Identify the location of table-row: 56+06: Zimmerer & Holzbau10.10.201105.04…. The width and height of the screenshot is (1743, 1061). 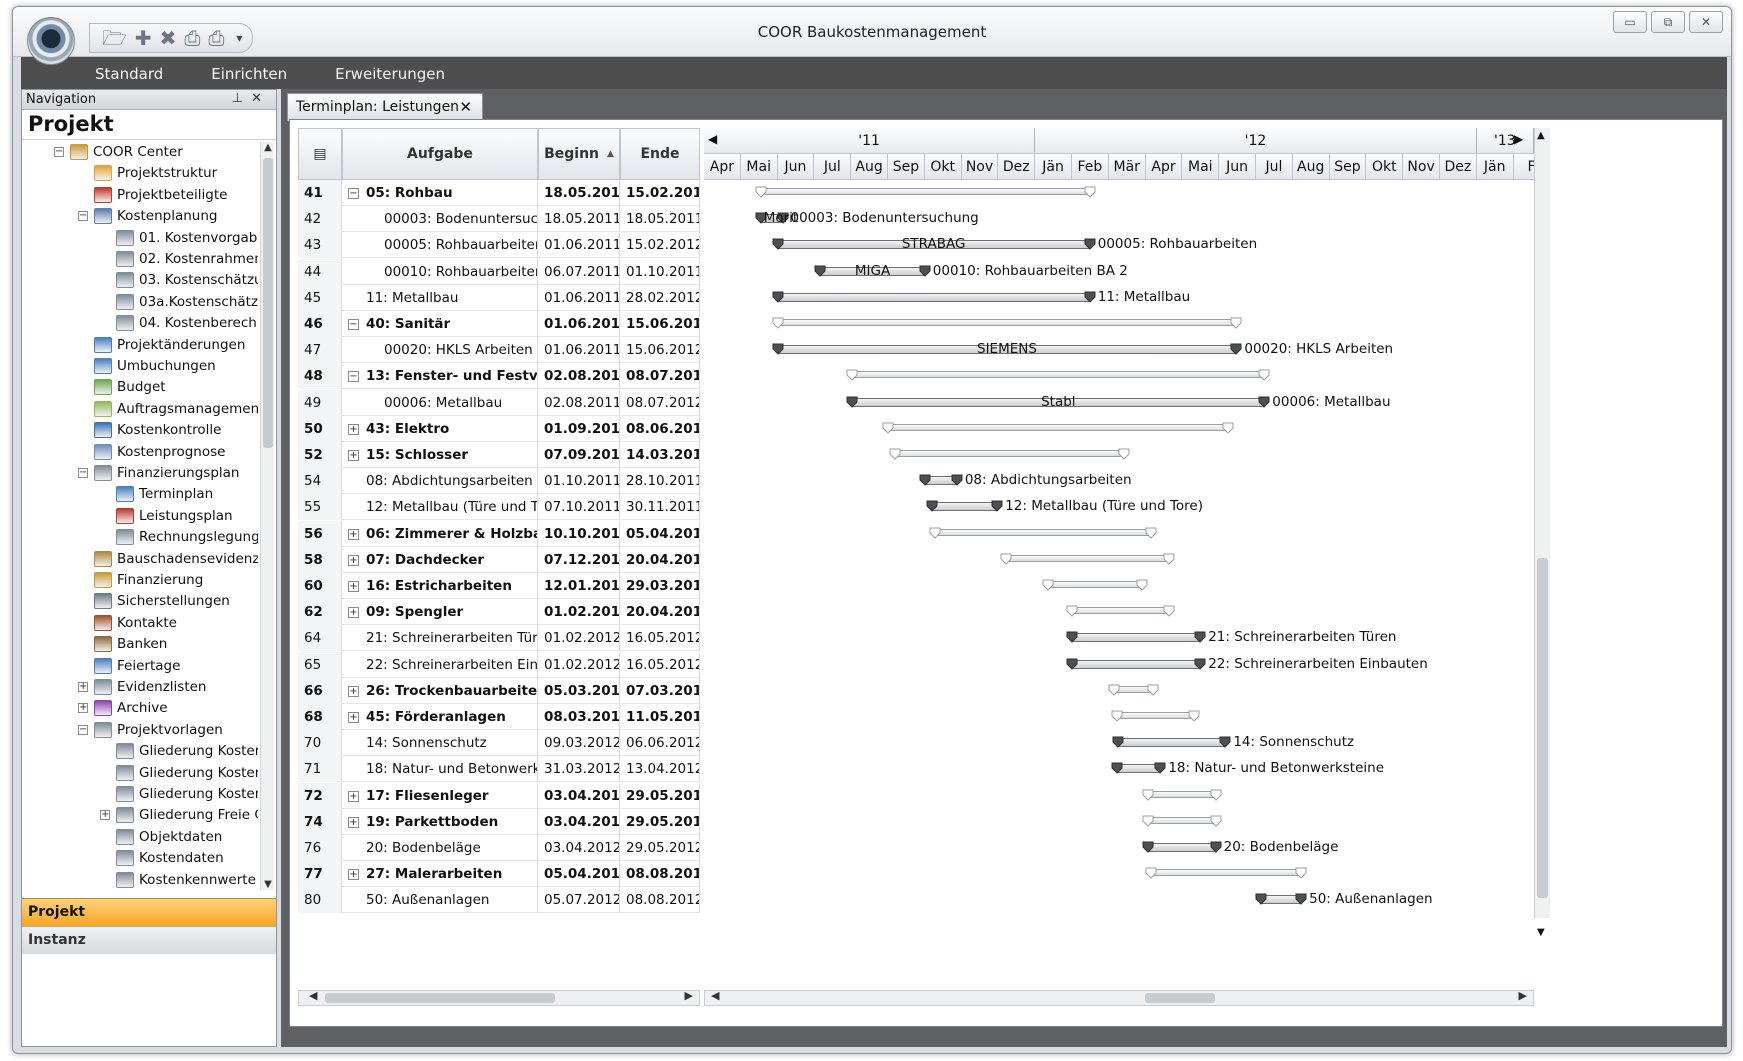
(499, 533).